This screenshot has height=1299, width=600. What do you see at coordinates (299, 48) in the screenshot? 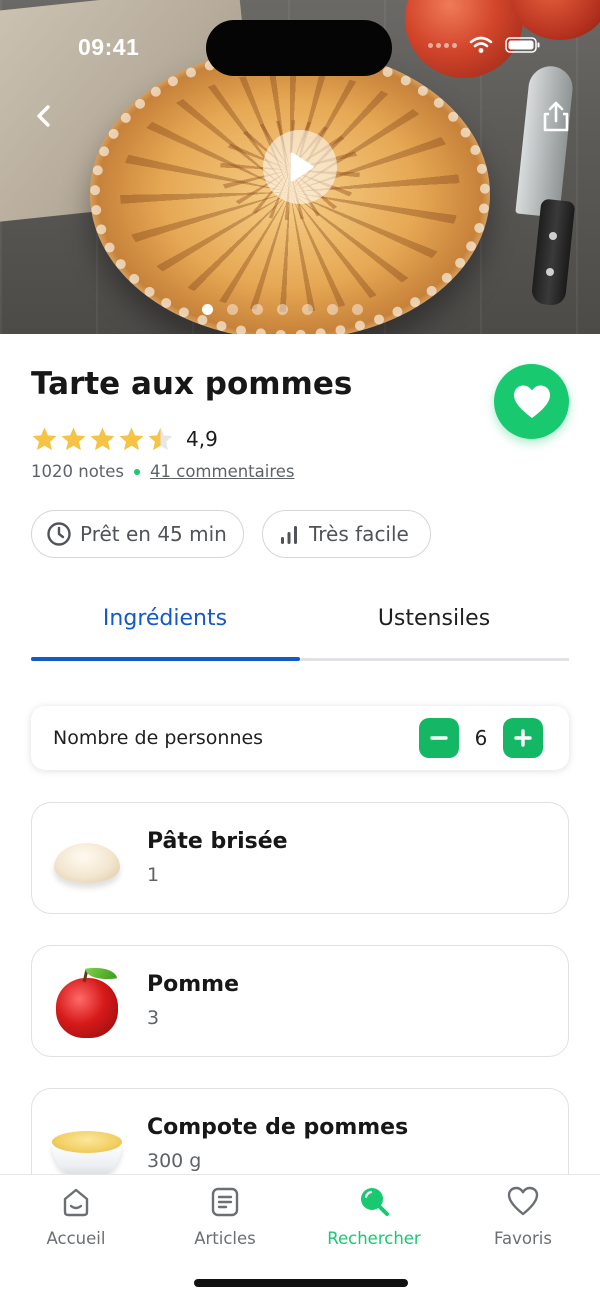
I see `dynamic-island` at bounding box center [299, 48].